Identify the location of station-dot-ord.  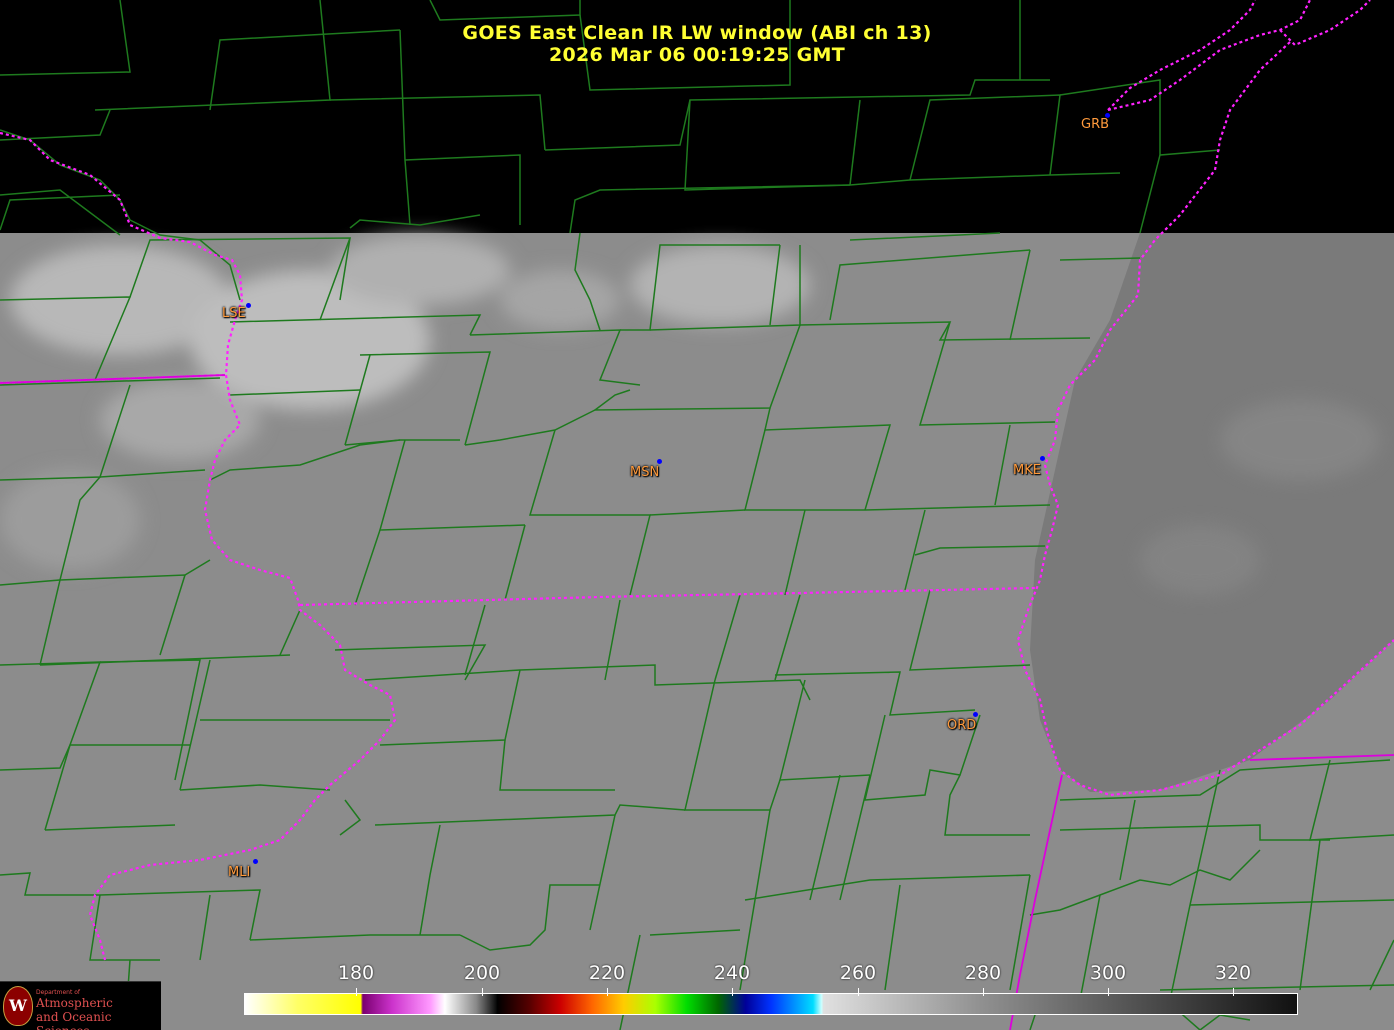
(975, 714).